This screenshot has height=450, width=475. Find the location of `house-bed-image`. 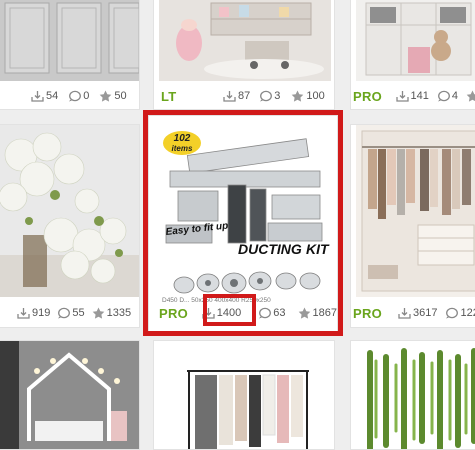

house-bed-image is located at coordinates (69, 395).